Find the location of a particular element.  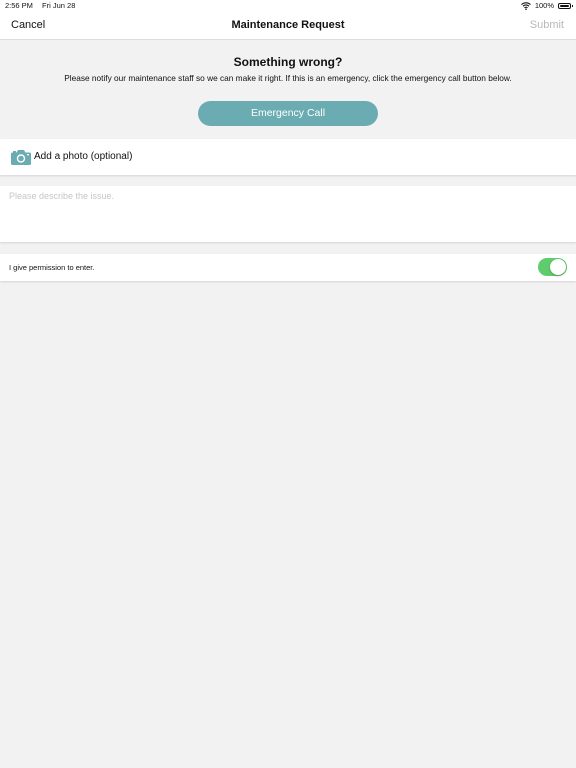

permission-row: I give permission to enter. is located at coordinates (288, 267).